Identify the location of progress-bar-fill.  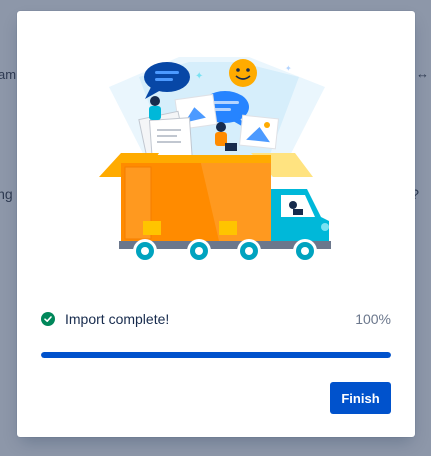
(216, 355).